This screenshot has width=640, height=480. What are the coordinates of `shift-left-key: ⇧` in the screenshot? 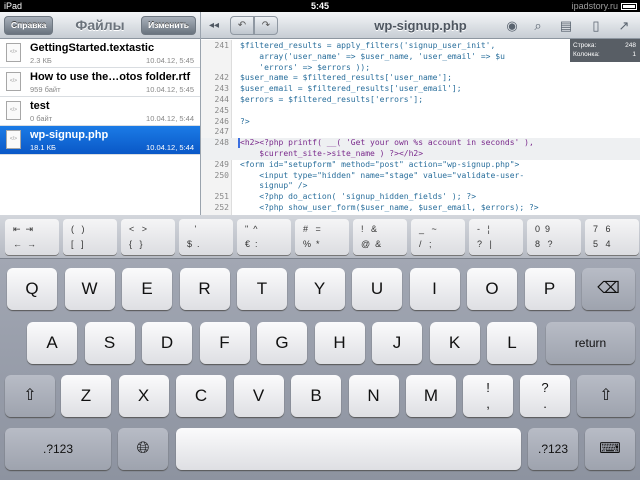 It's located at (30, 396).